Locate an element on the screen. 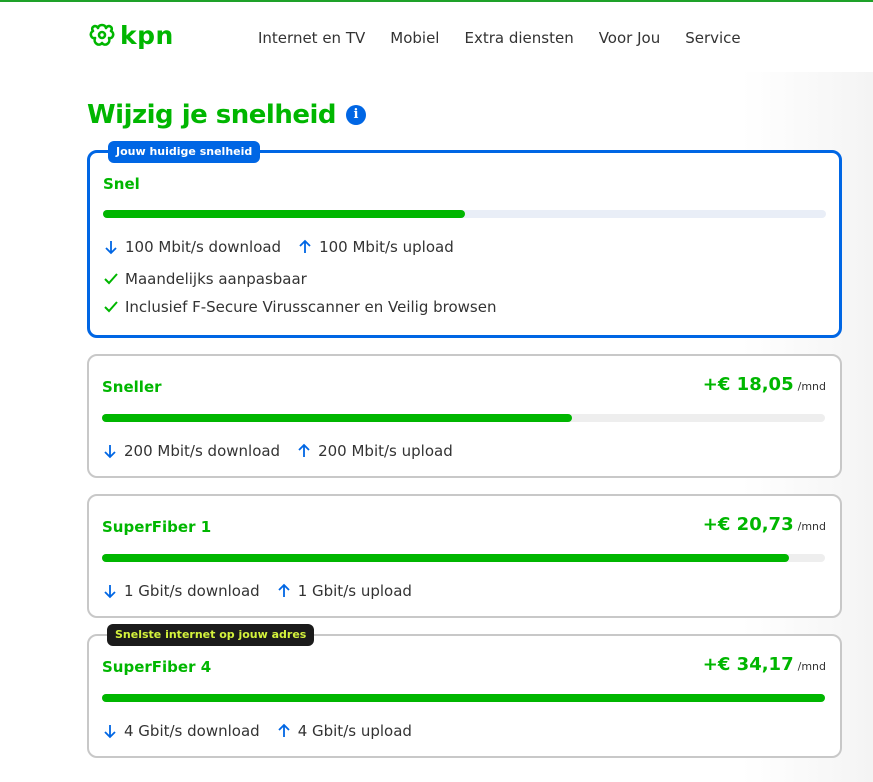 This screenshot has width=873, height=782. speed-row: 100 Mbit/s download 100 Mbit/s upload is located at coordinates (286, 247).